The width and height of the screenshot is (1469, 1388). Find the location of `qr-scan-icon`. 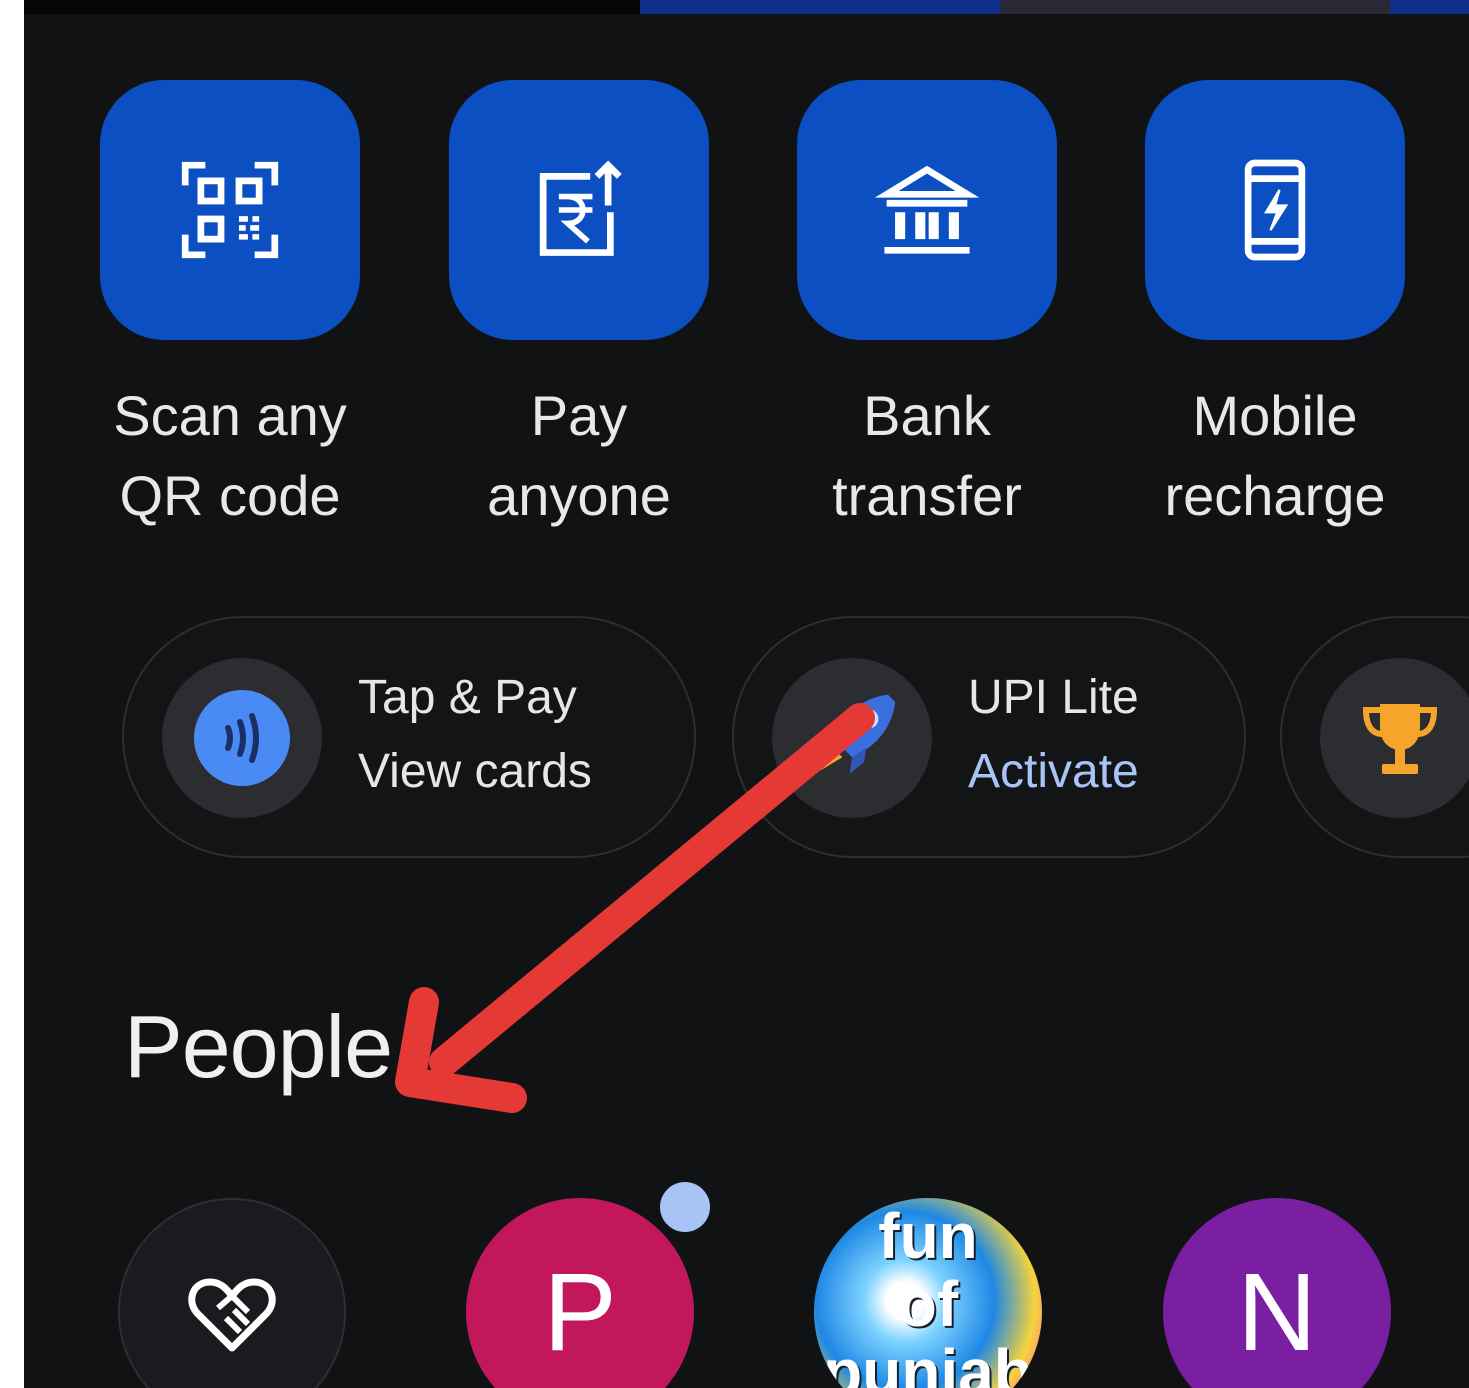

qr-scan-icon is located at coordinates (230, 210).